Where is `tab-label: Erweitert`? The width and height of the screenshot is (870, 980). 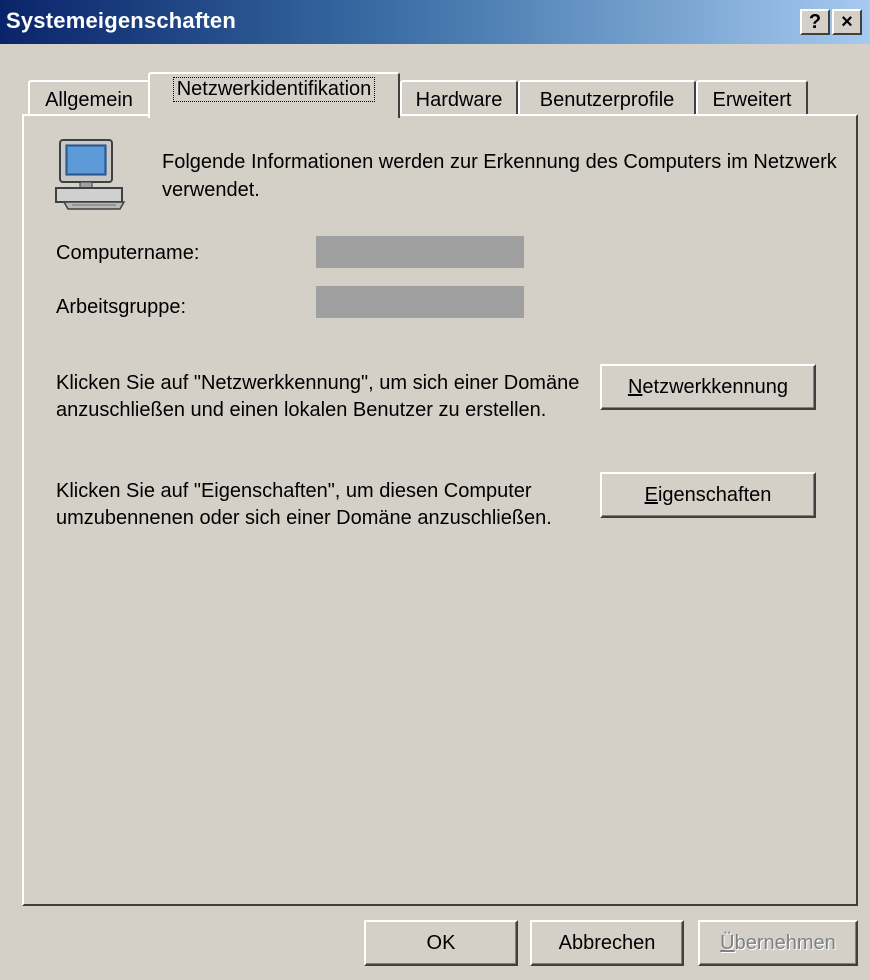 tab-label: Erweitert is located at coordinates (752, 99).